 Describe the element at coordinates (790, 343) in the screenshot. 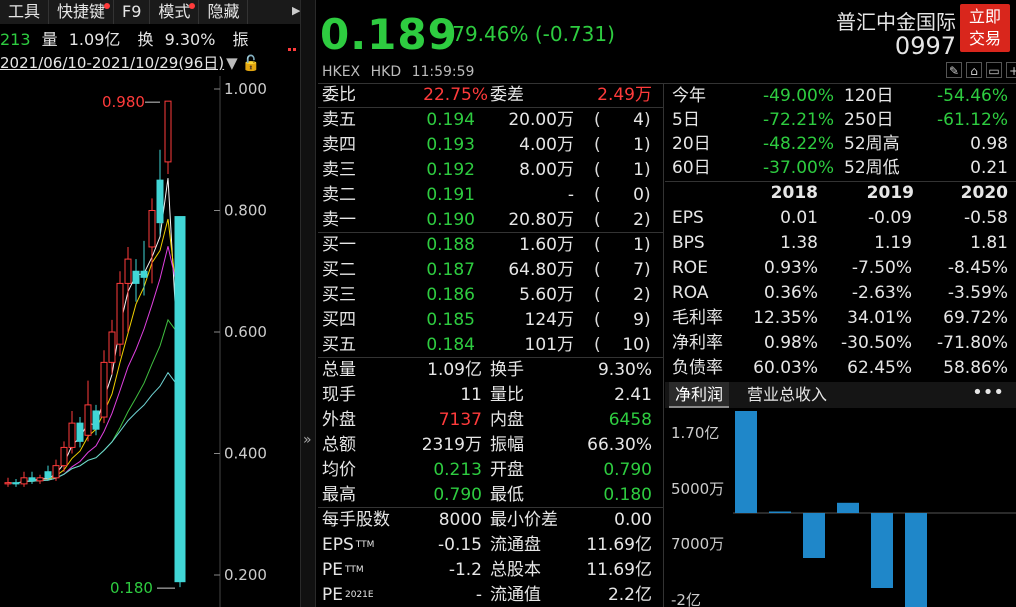

I see `fin-value: 0.98%` at that location.